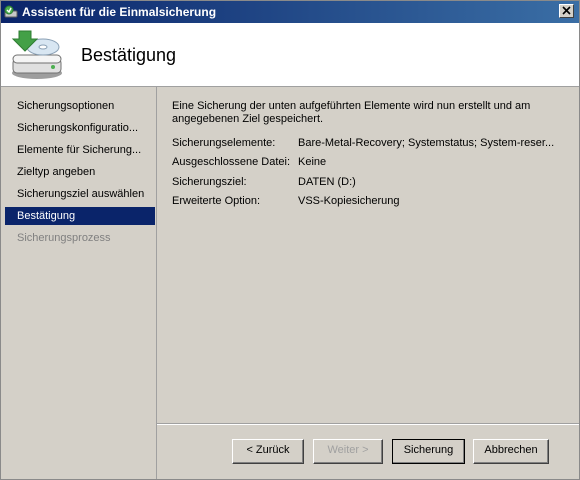 Image resolution: width=580 pixels, height=480 pixels. I want to click on back-button: < Zurück, so click(268, 451).